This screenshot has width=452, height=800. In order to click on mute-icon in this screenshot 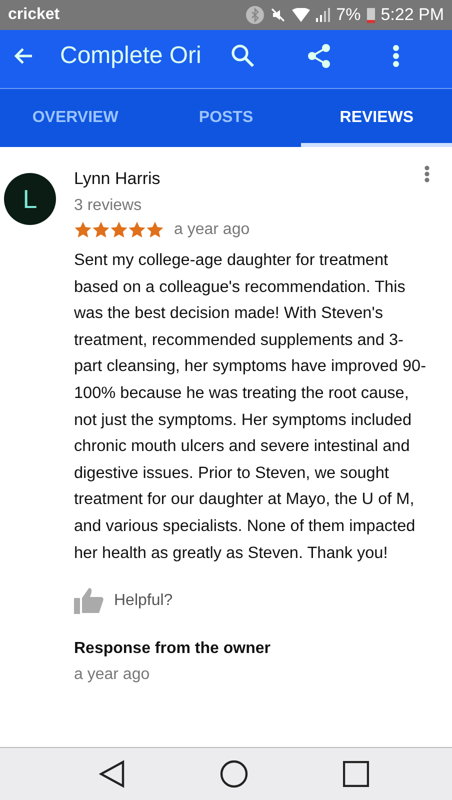, I will do `click(278, 15)`.